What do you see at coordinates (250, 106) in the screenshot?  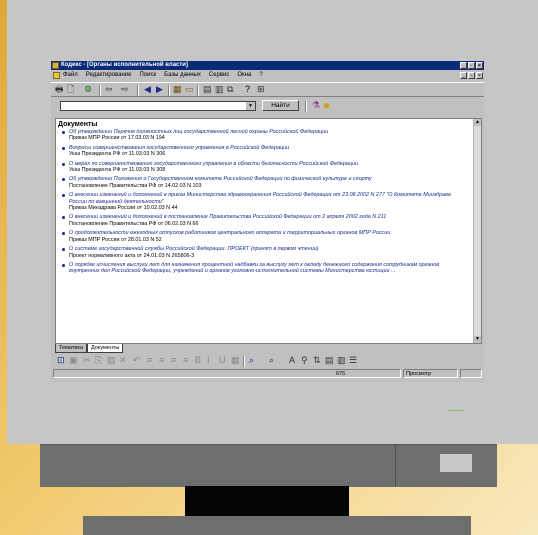 I see `chevron-down-icon: ▼` at bounding box center [250, 106].